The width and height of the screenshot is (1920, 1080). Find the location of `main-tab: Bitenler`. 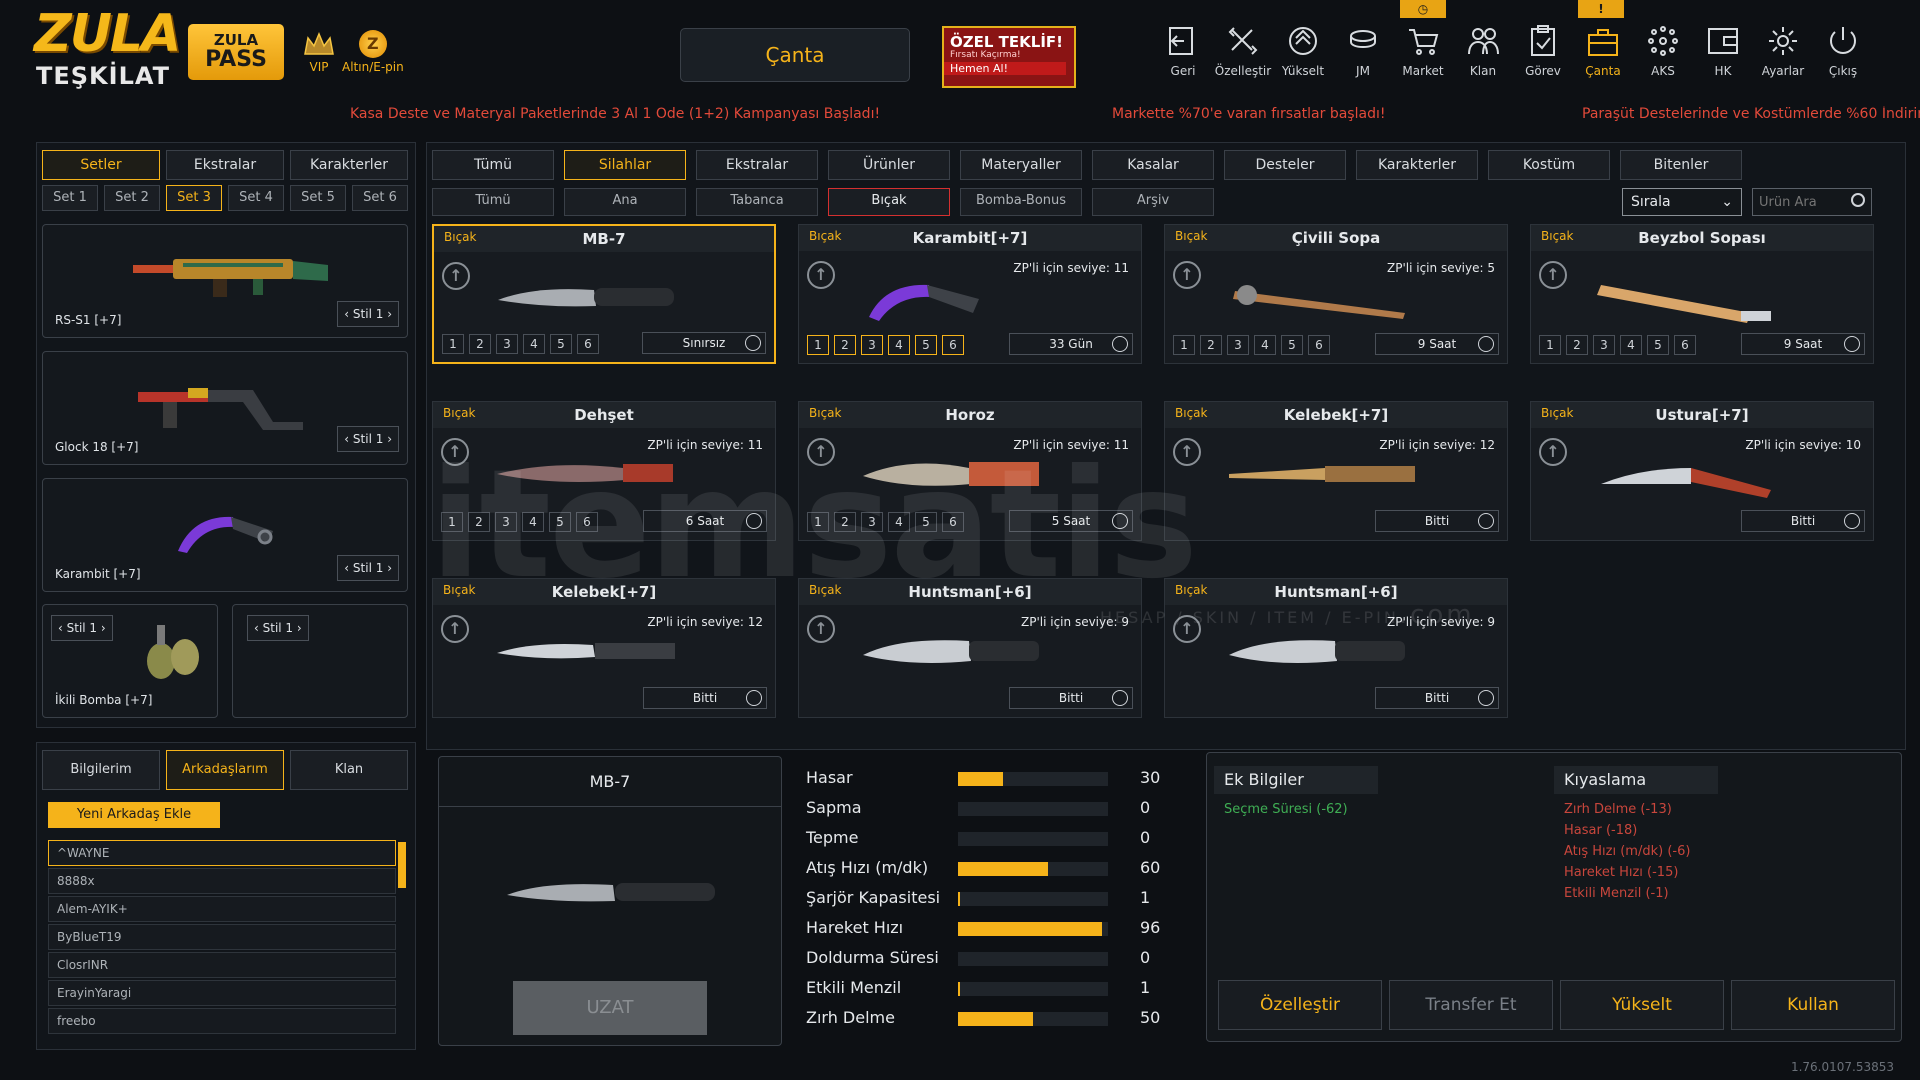

main-tab: Bitenler is located at coordinates (1681, 165).